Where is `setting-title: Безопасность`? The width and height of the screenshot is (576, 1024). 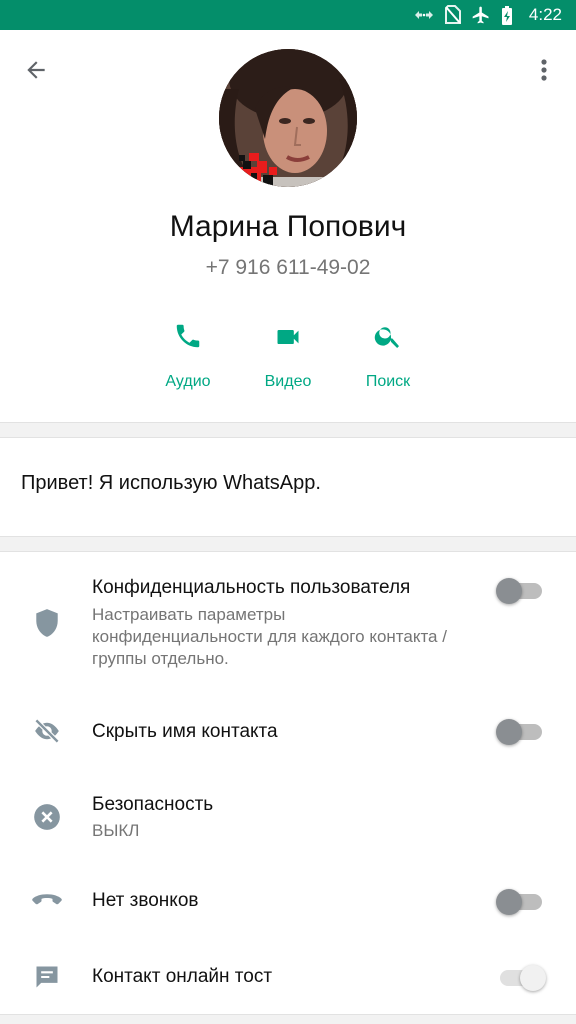 setting-title: Безопасность is located at coordinates (153, 804).